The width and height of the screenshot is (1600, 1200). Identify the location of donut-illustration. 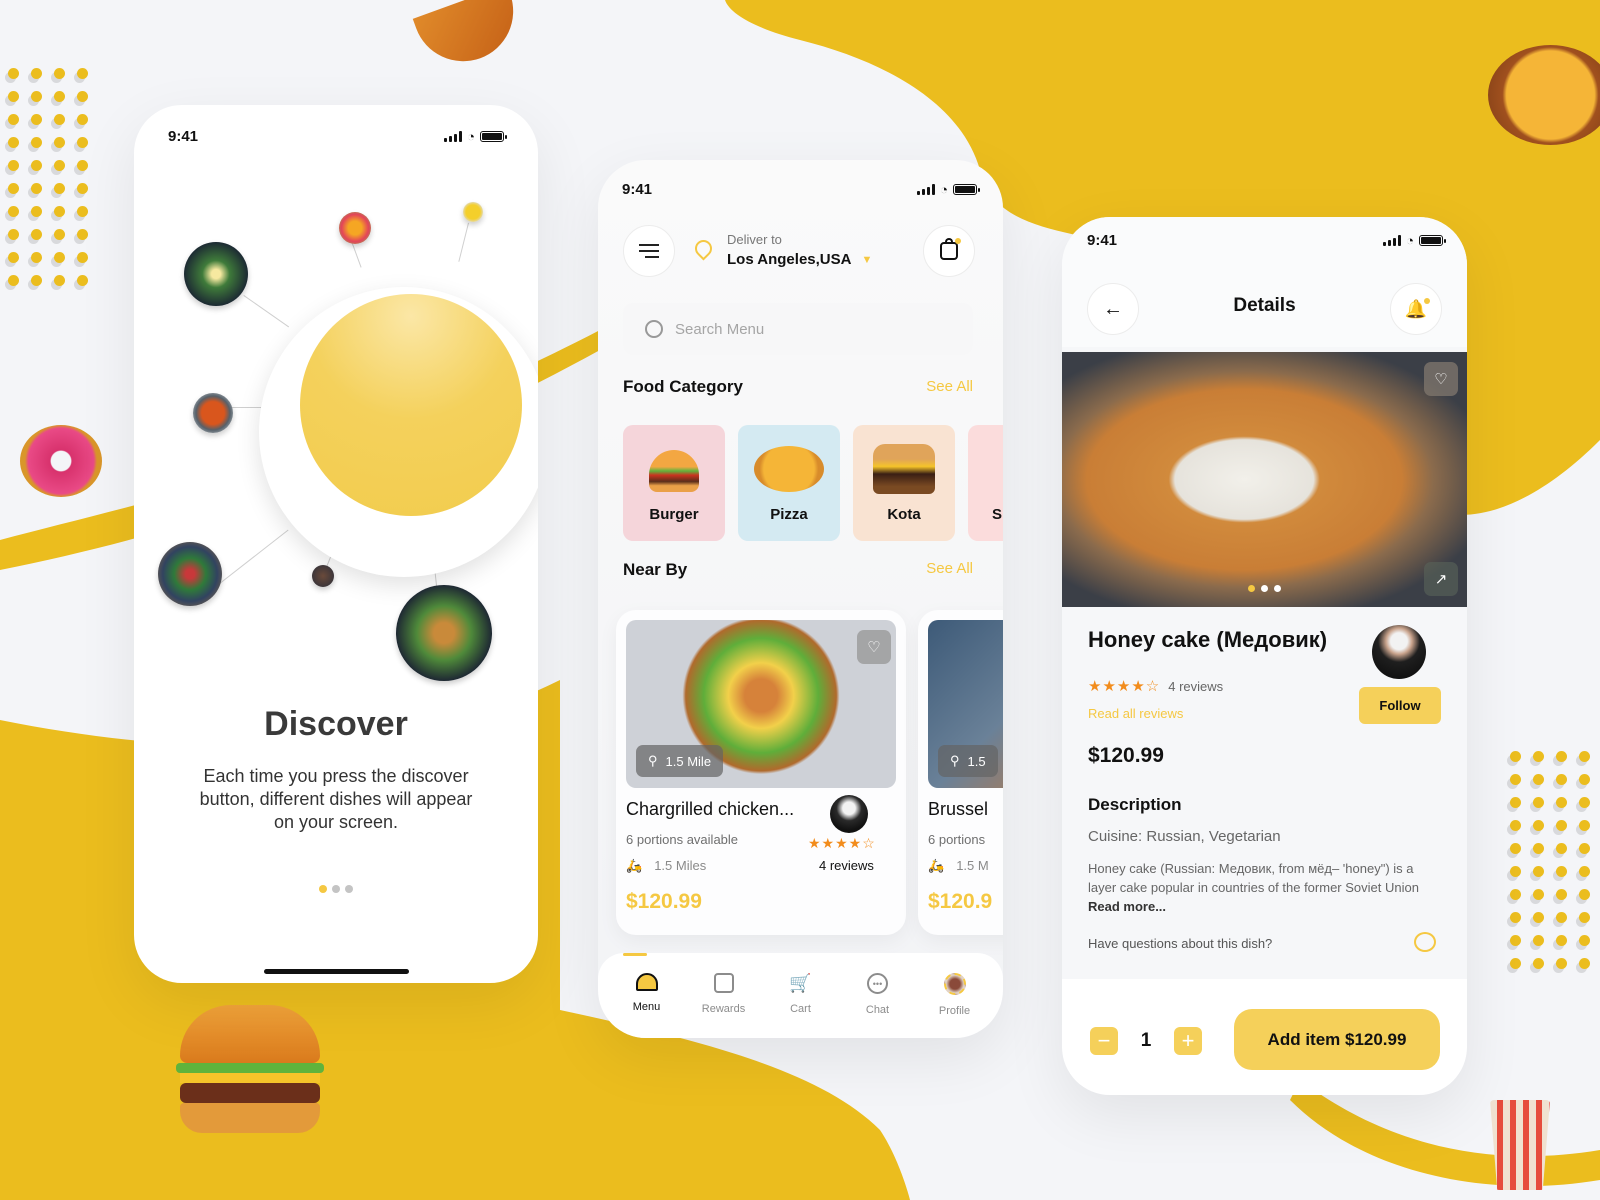
(61, 461).